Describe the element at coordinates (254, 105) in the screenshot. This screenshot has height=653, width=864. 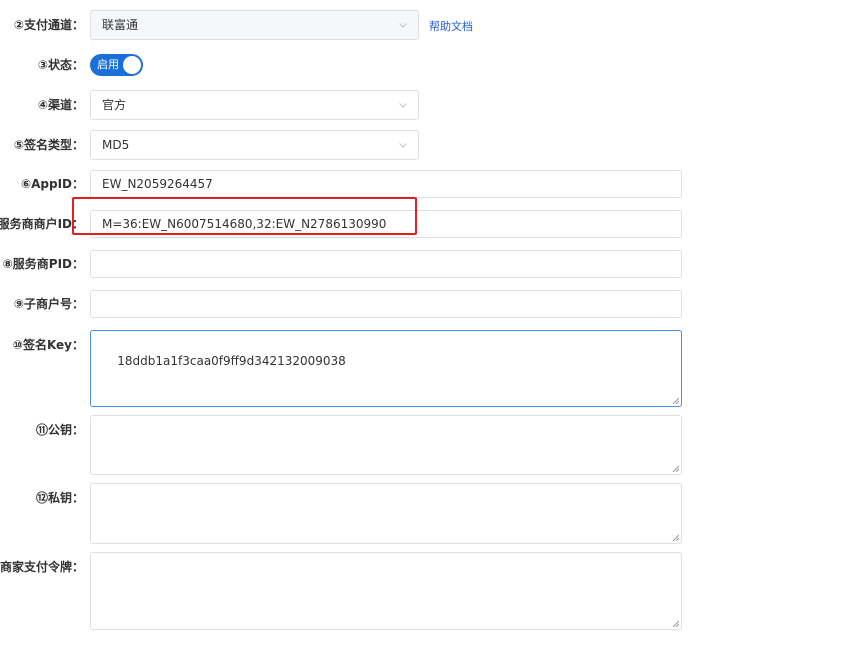
I see `channel-select: 官方` at that location.